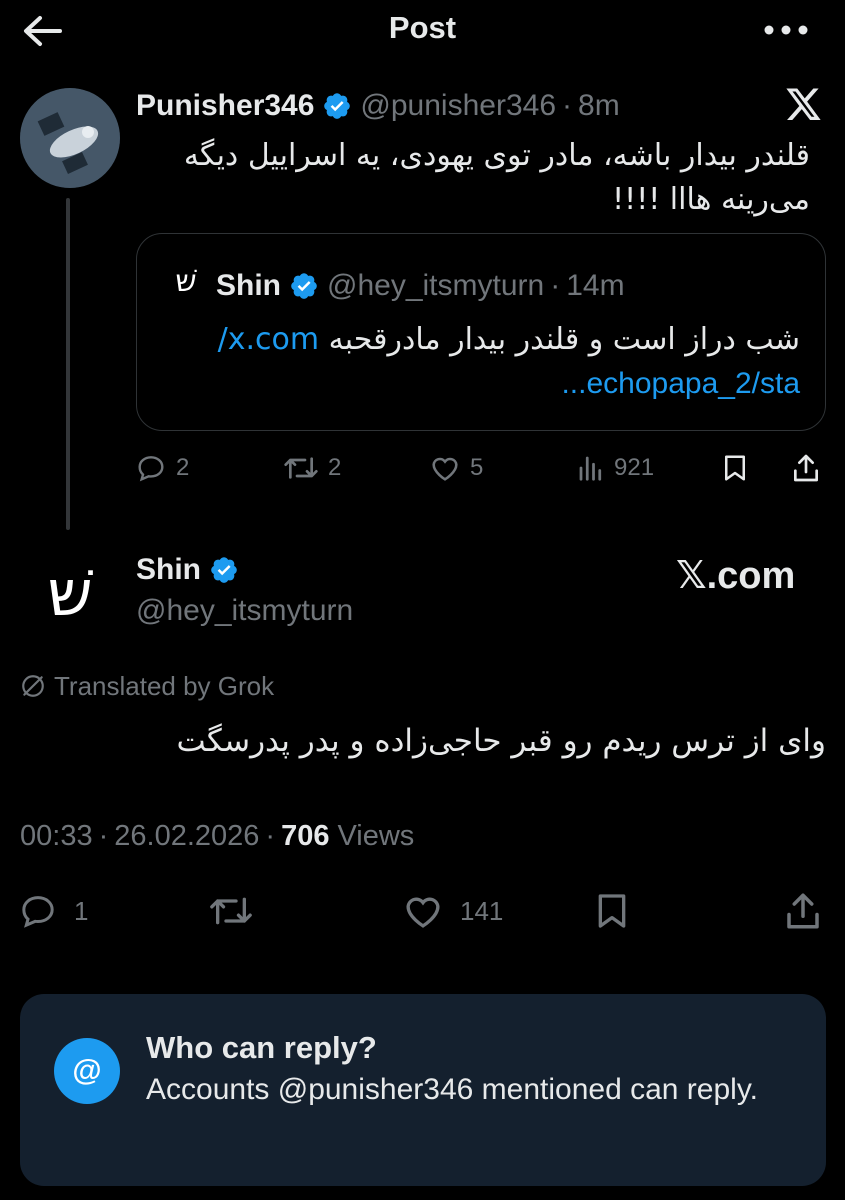 The image size is (845, 1200). I want to click on quoted-tweet-time: 14m, so click(595, 285).